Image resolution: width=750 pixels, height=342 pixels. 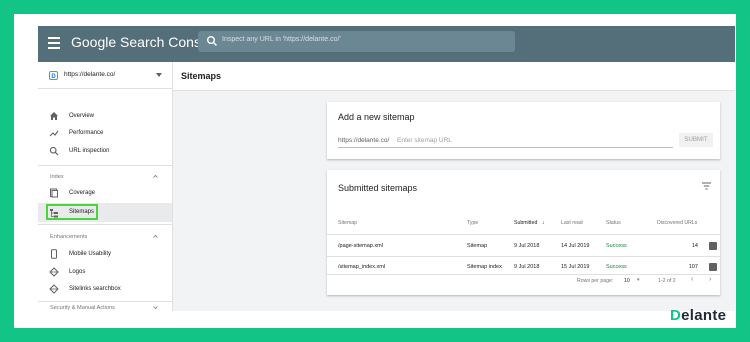 I want to click on svg-text: D, so click(x=53, y=77).